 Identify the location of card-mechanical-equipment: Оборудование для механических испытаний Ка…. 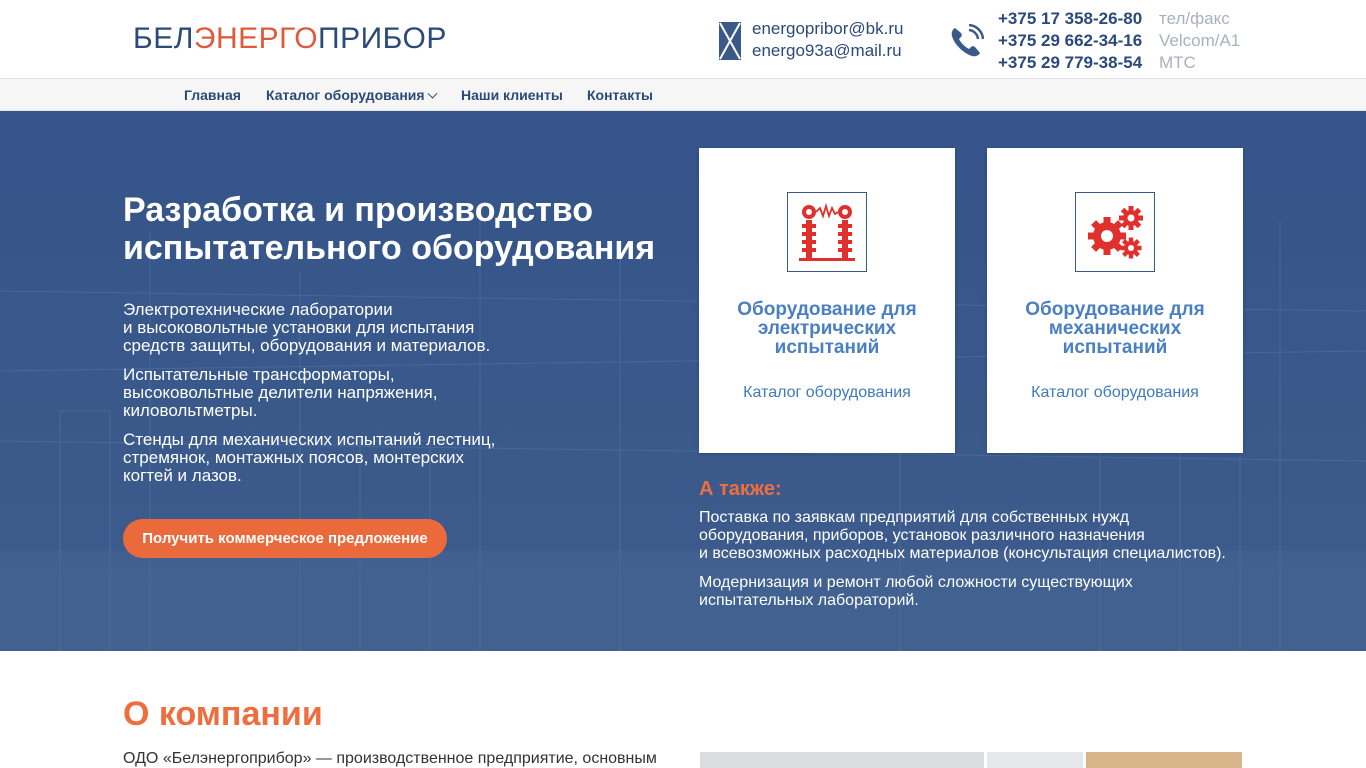
(1115, 300).